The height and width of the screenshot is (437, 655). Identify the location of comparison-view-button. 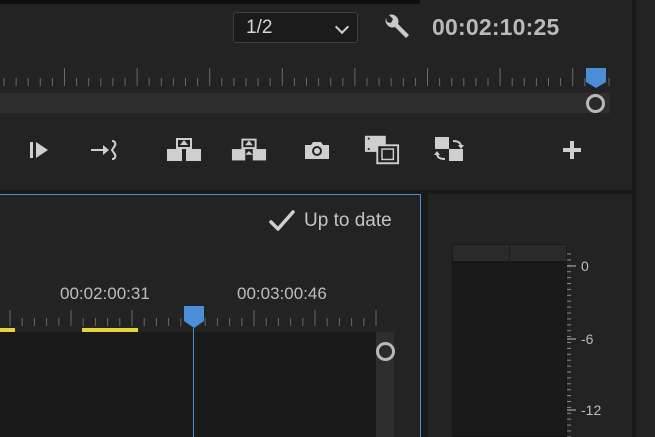
(382, 150).